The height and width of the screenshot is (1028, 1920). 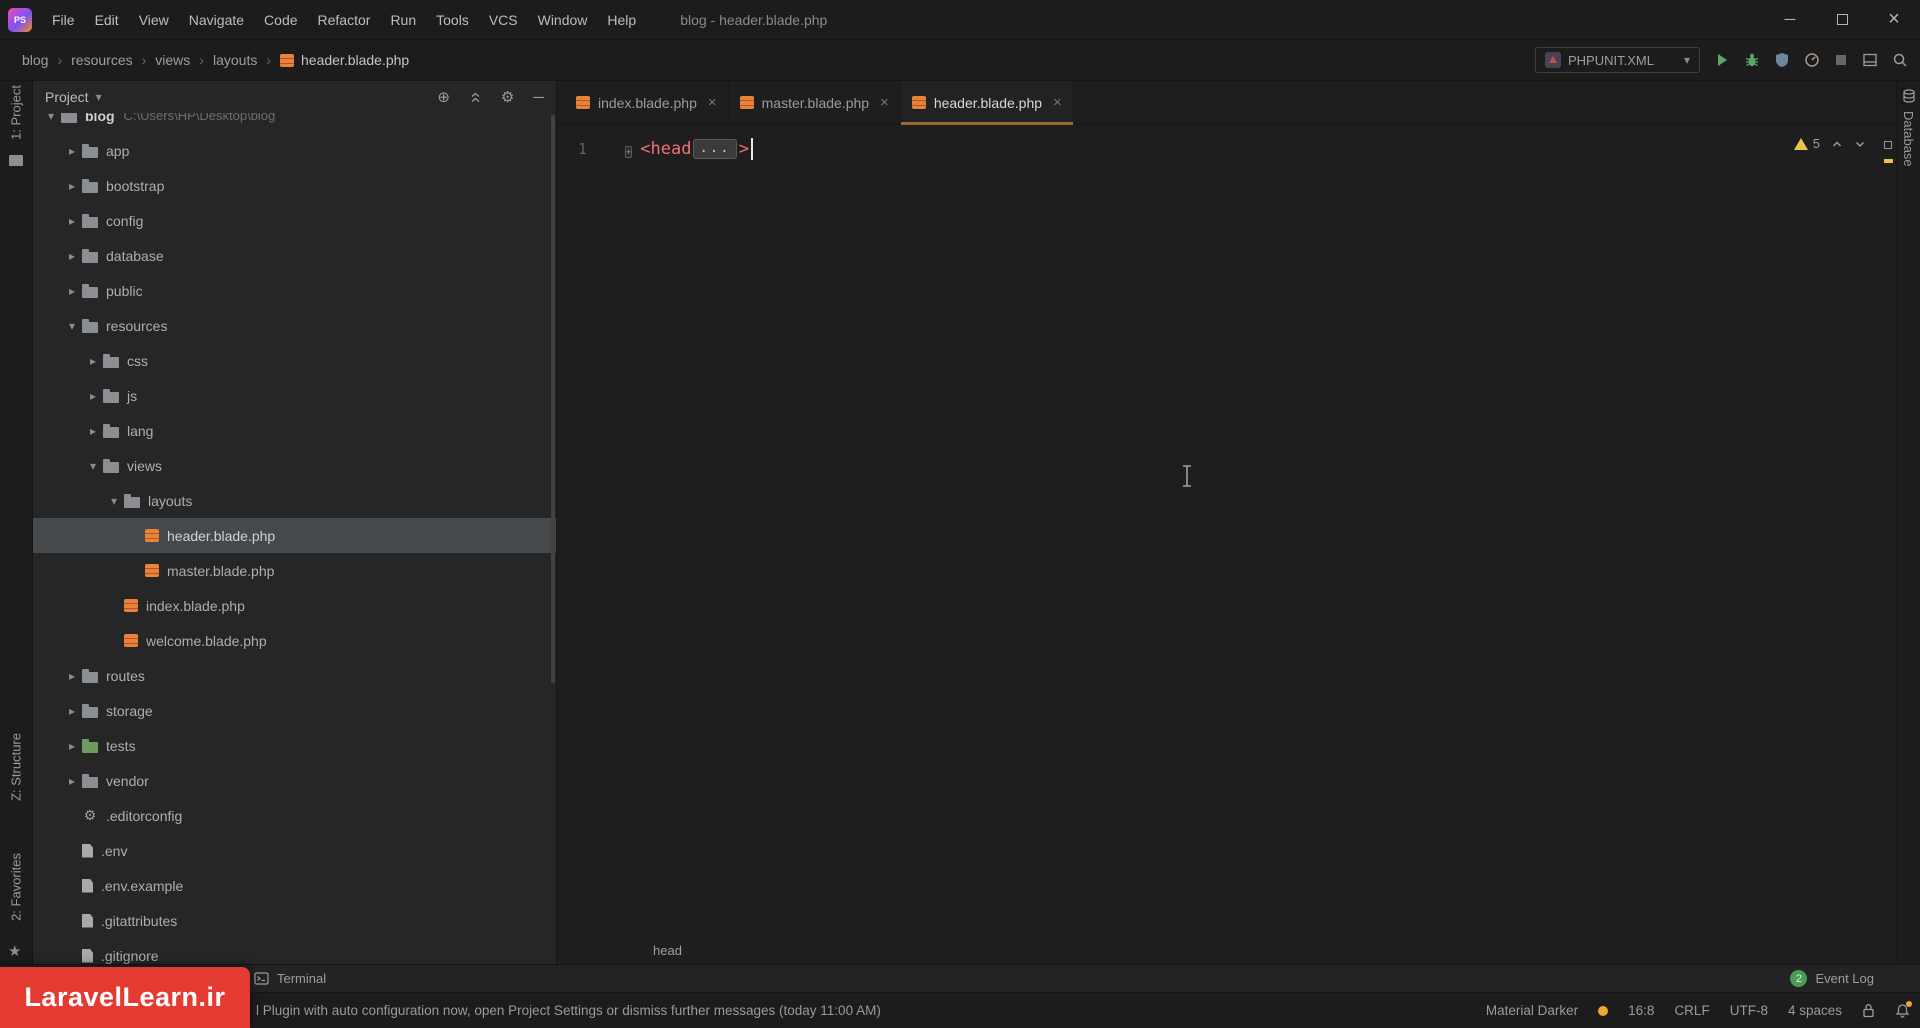 I want to click on tree-item: public, so click(x=294, y=290).